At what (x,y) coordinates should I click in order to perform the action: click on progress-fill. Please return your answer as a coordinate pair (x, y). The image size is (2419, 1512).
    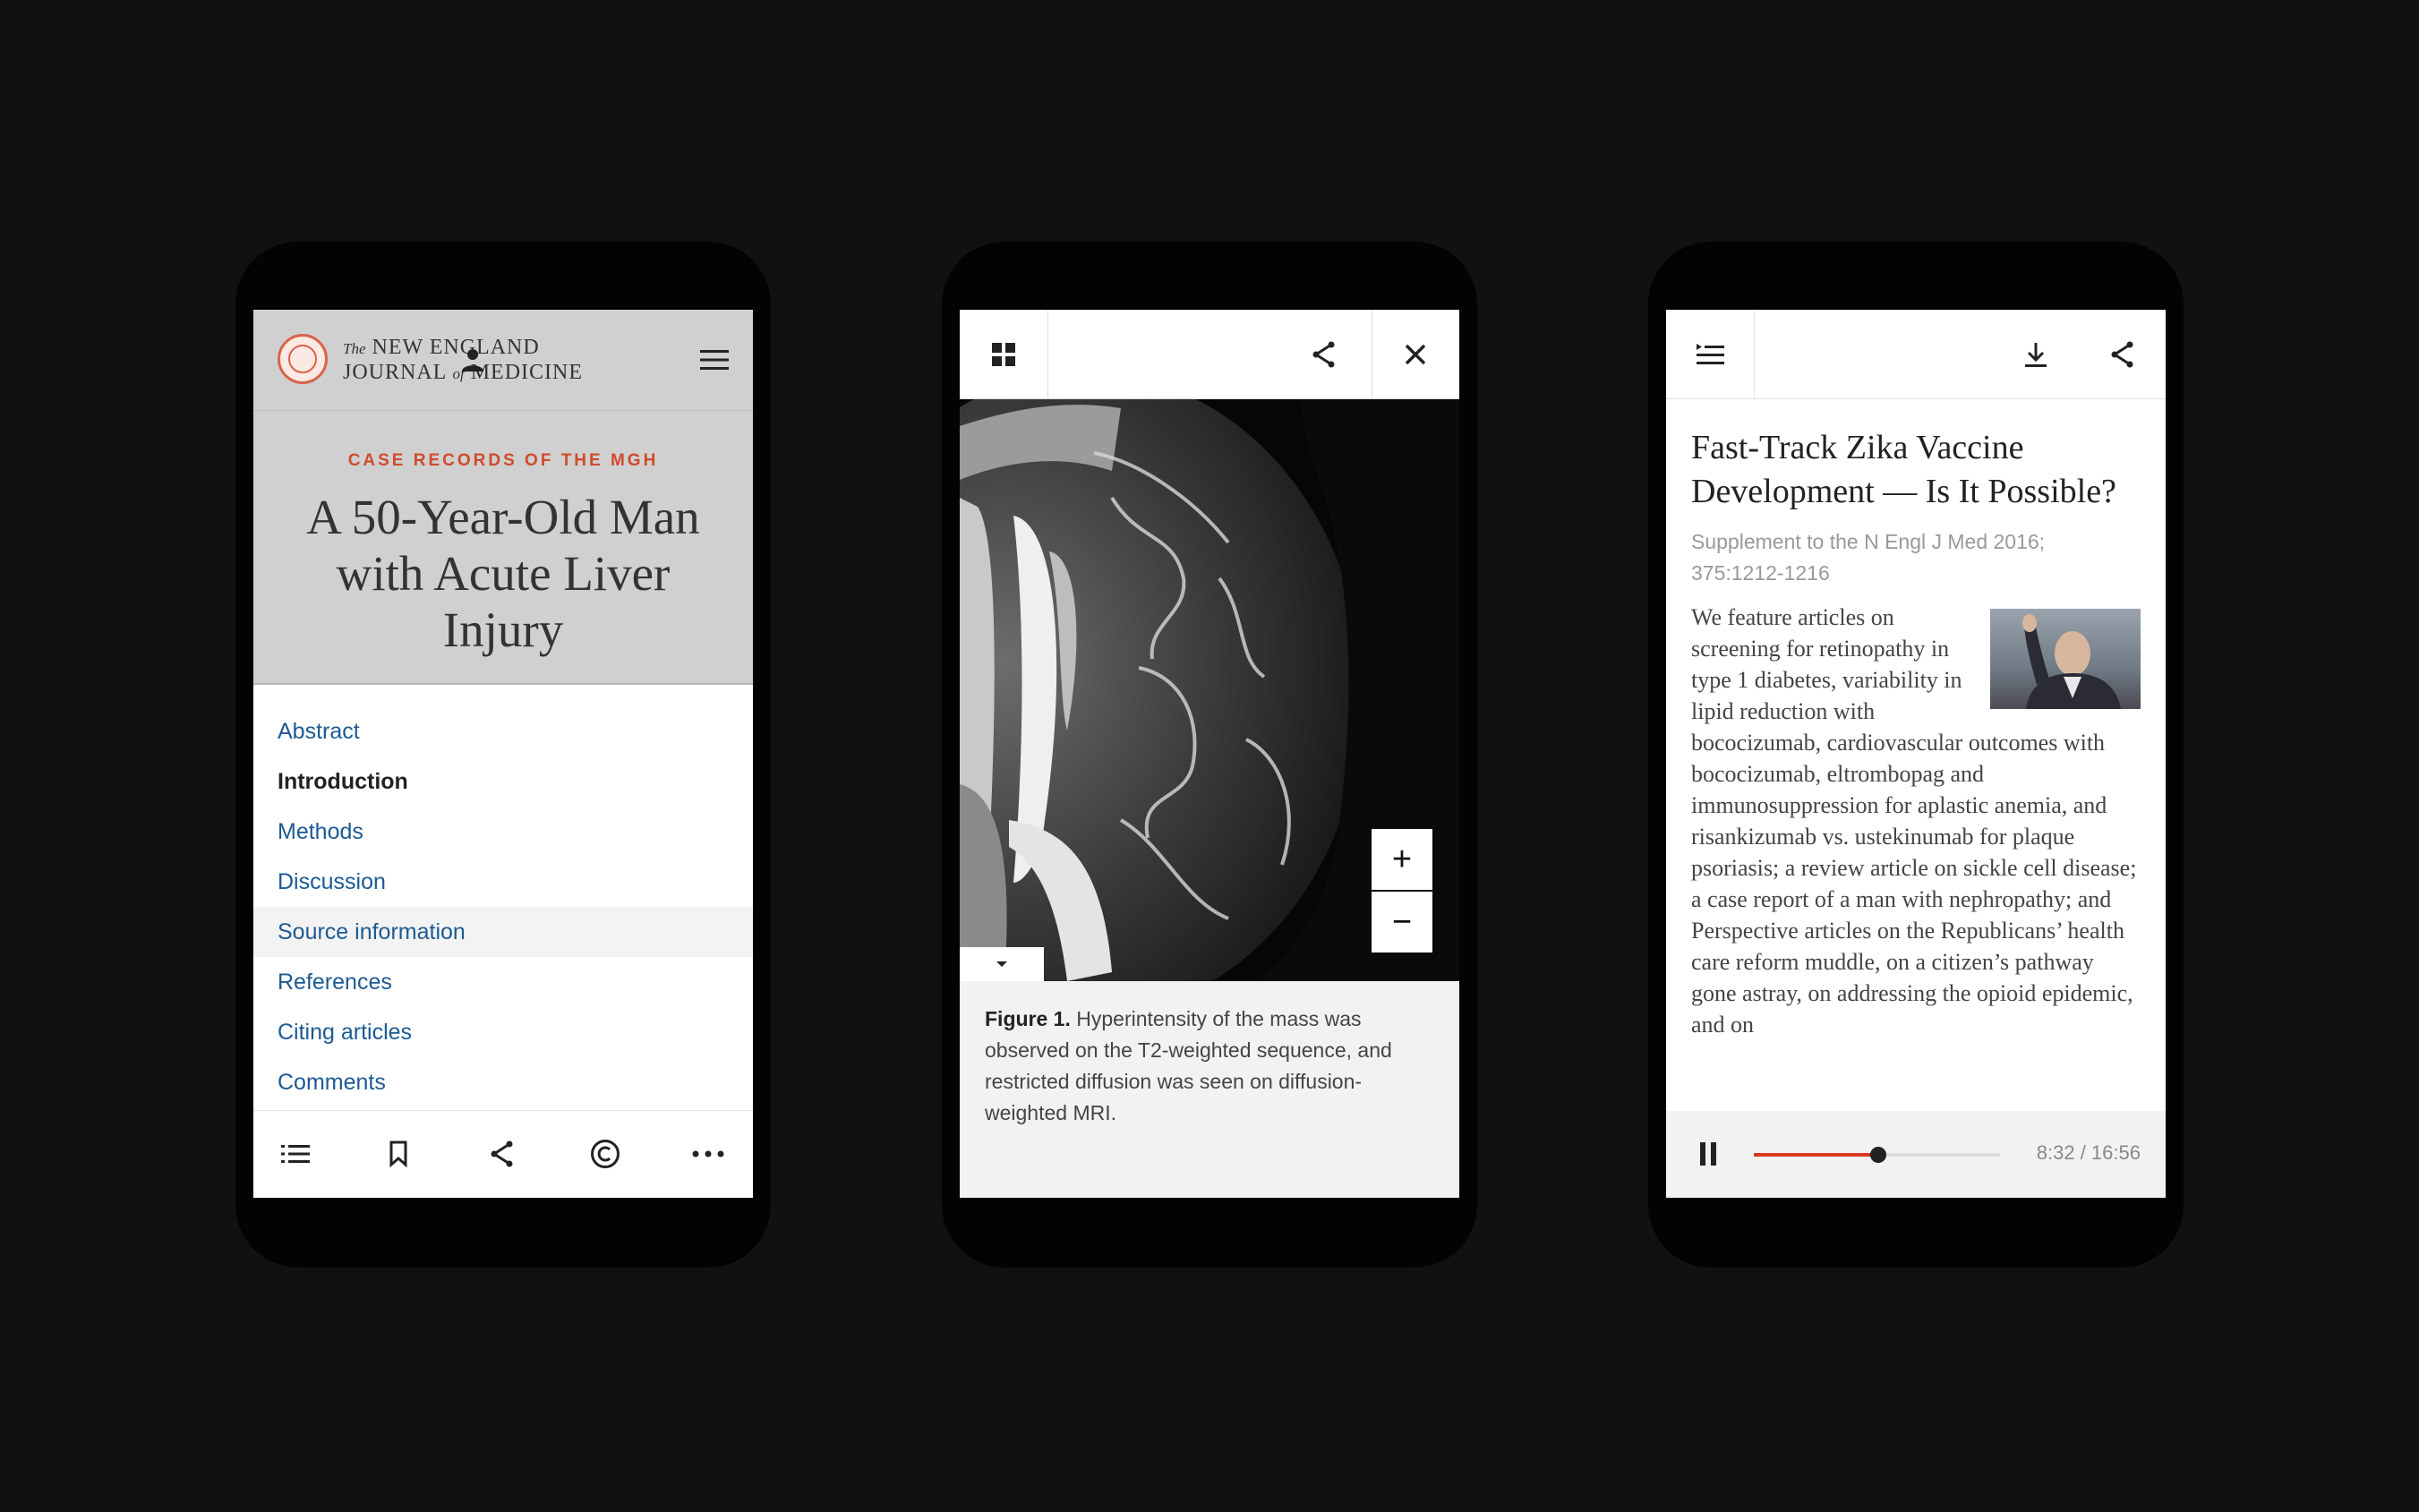
    Looking at the image, I should click on (1816, 1155).